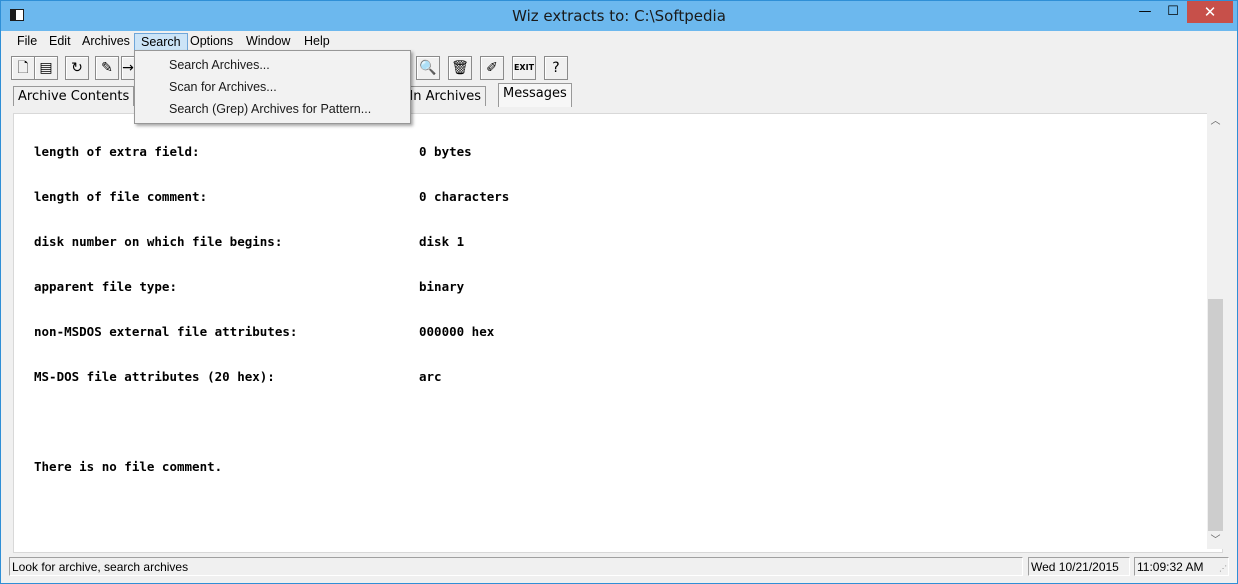  I want to click on message-value: disk 1, so click(442, 241).